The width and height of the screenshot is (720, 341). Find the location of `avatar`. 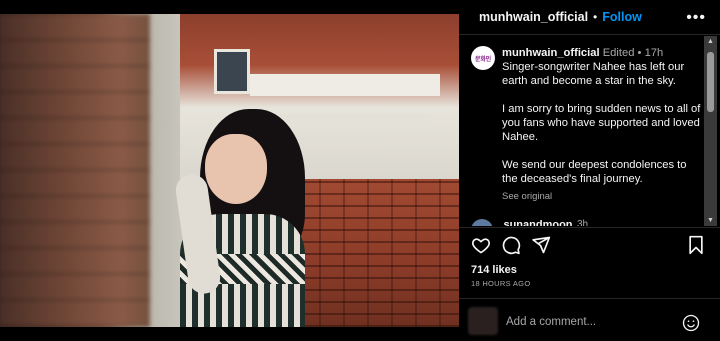

avatar is located at coordinates (483, 321).